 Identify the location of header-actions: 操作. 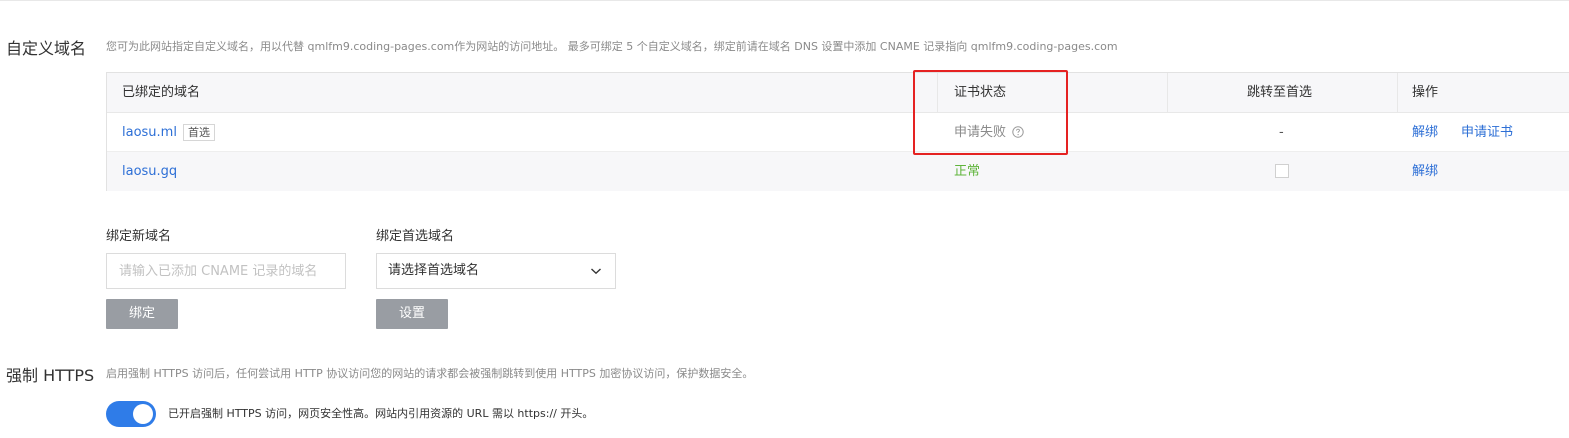
(1425, 92).